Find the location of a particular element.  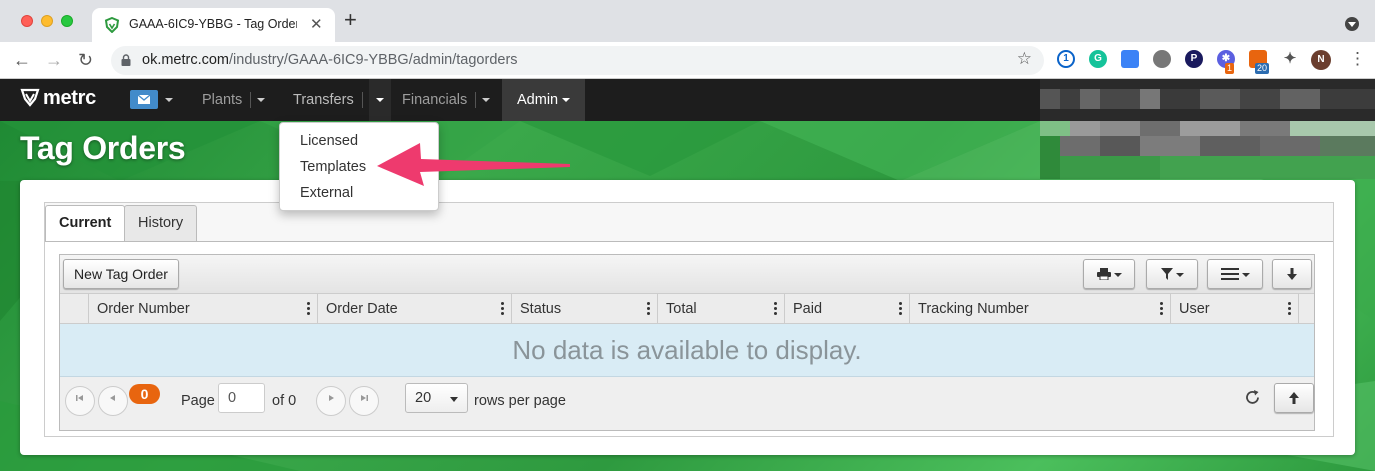

envelope-icon is located at coordinates (144, 99).